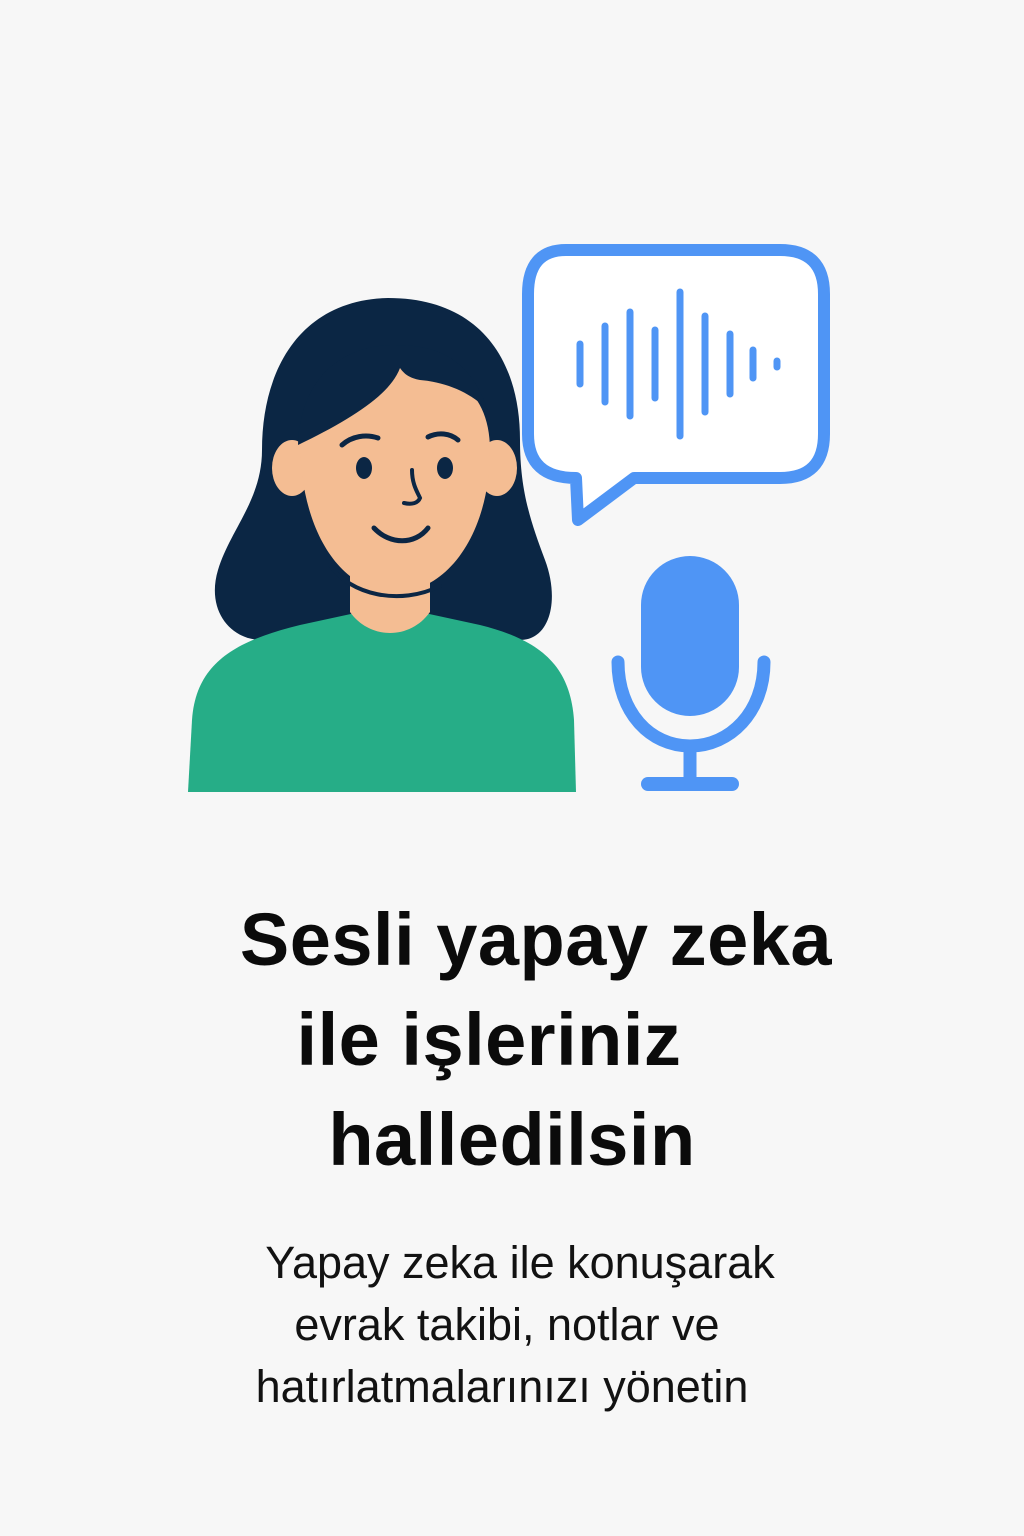 The image size is (1024, 1536). I want to click on subtitle-line-2: evrak takibi, notlar ve, so click(507, 1324).